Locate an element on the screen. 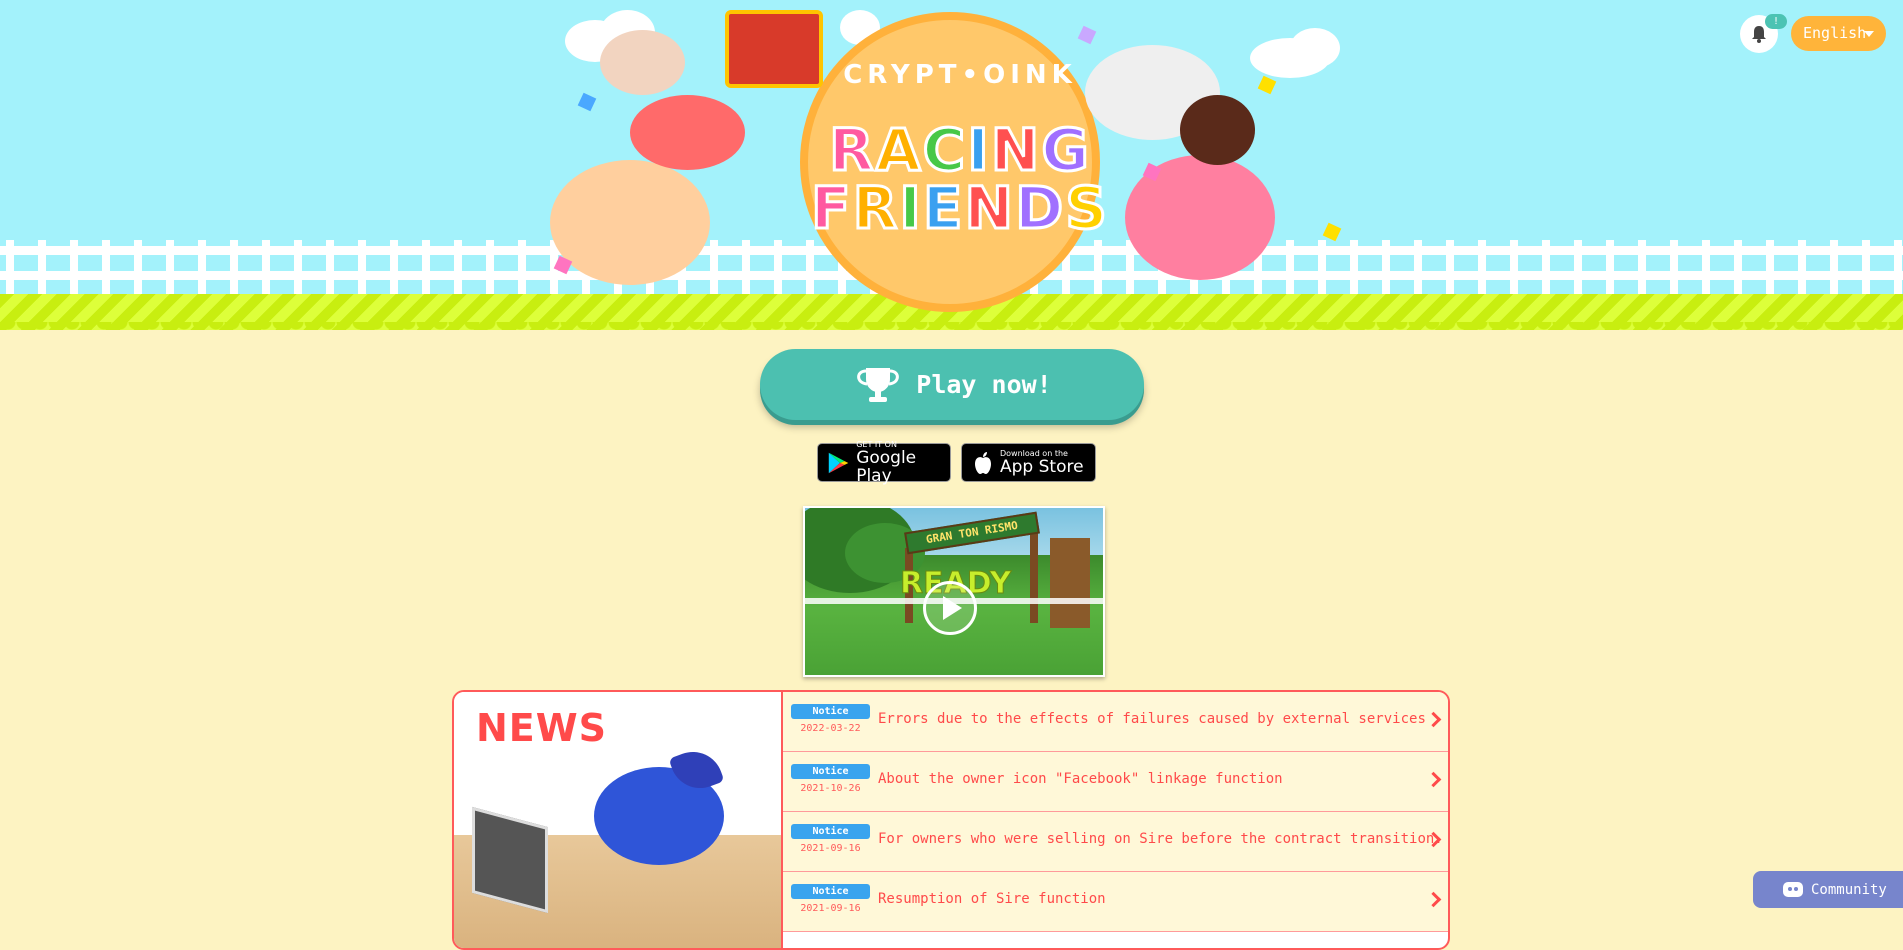  logo-letter: D is located at coordinates (1040, 208).